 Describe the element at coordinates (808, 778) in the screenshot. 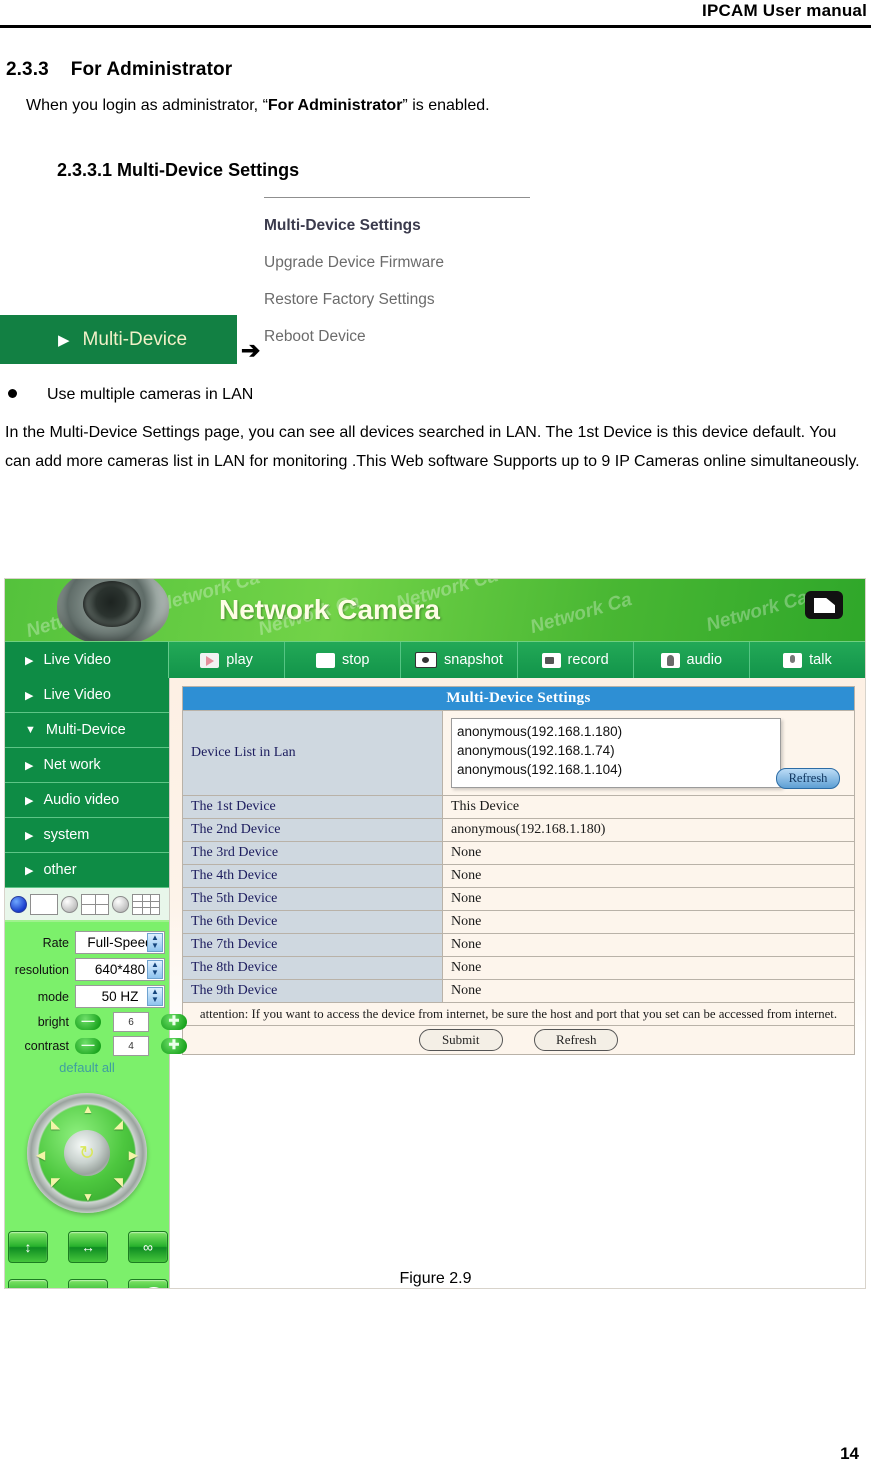

I see `lan-refresh-button: Refresh` at that location.